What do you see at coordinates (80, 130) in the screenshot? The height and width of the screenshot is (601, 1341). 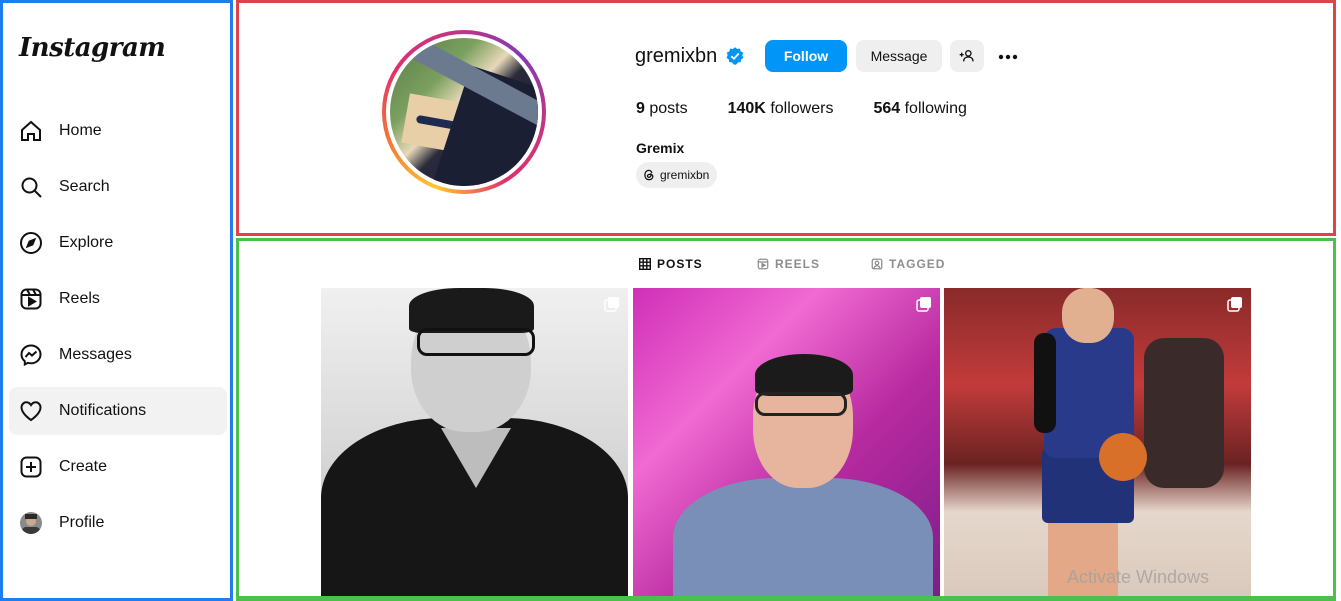 I see `sidebar-item-label: Home` at bounding box center [80, 130].